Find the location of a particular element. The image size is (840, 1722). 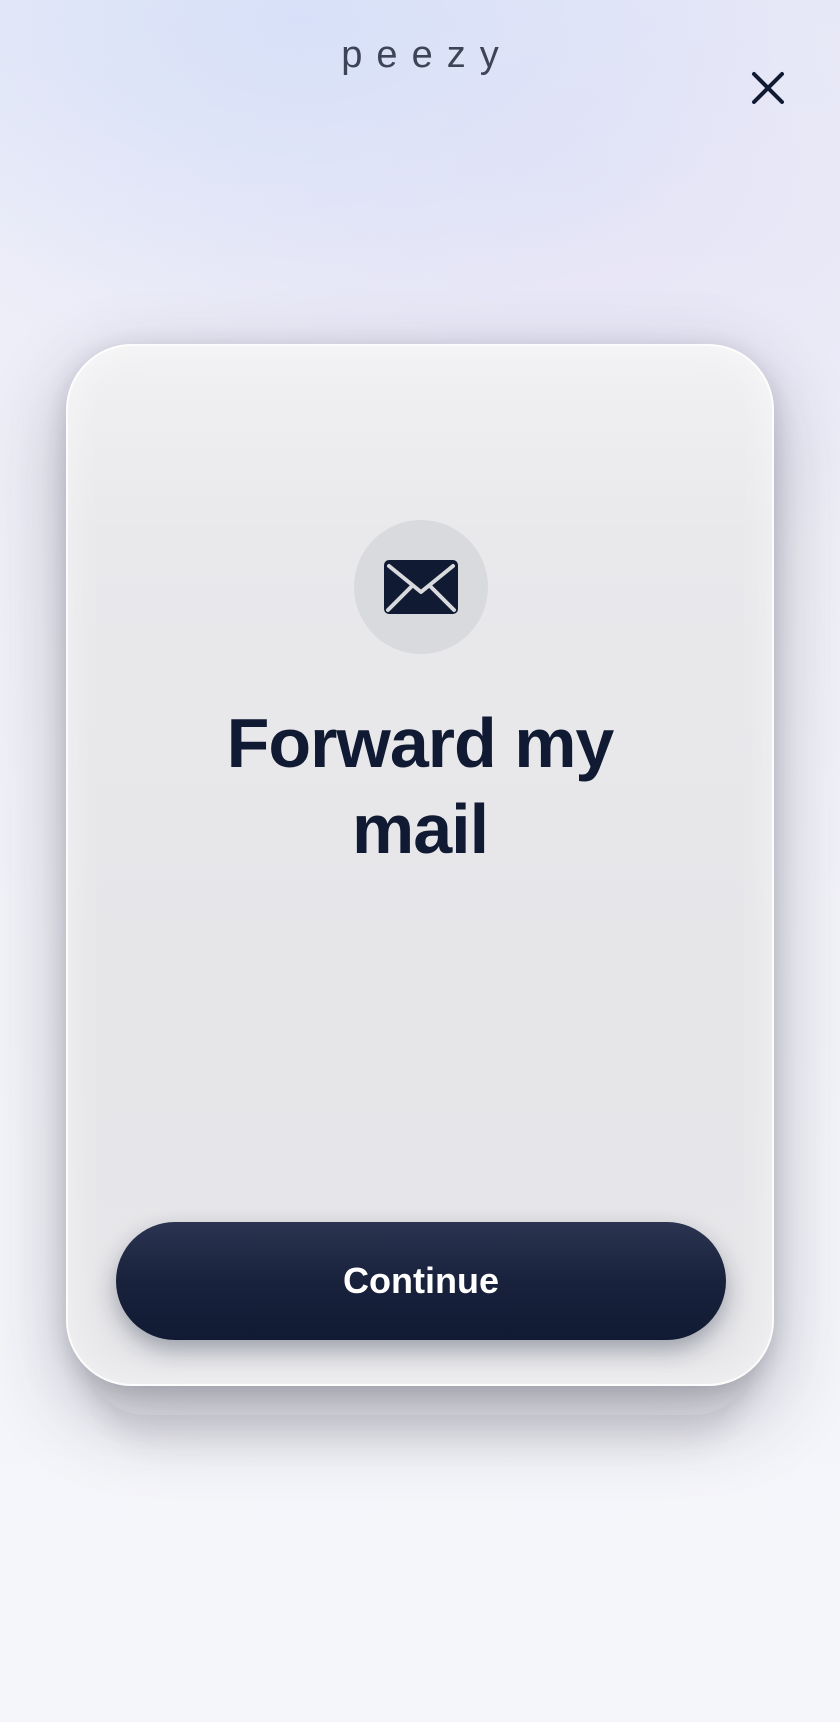

mail-icon-circle is located at coordinates (421, 587).